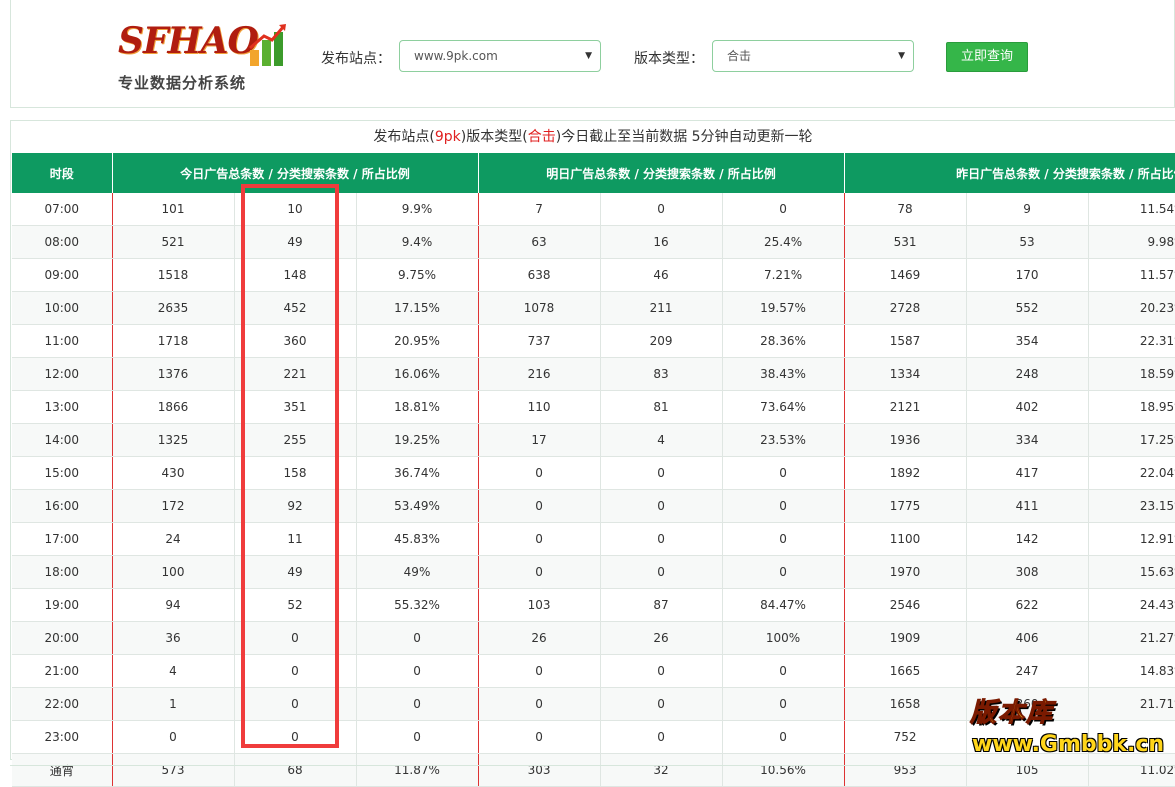  Describe the element at coordinates (1027, 572) in the screenshot. I see `value-cell: 308` at that location.